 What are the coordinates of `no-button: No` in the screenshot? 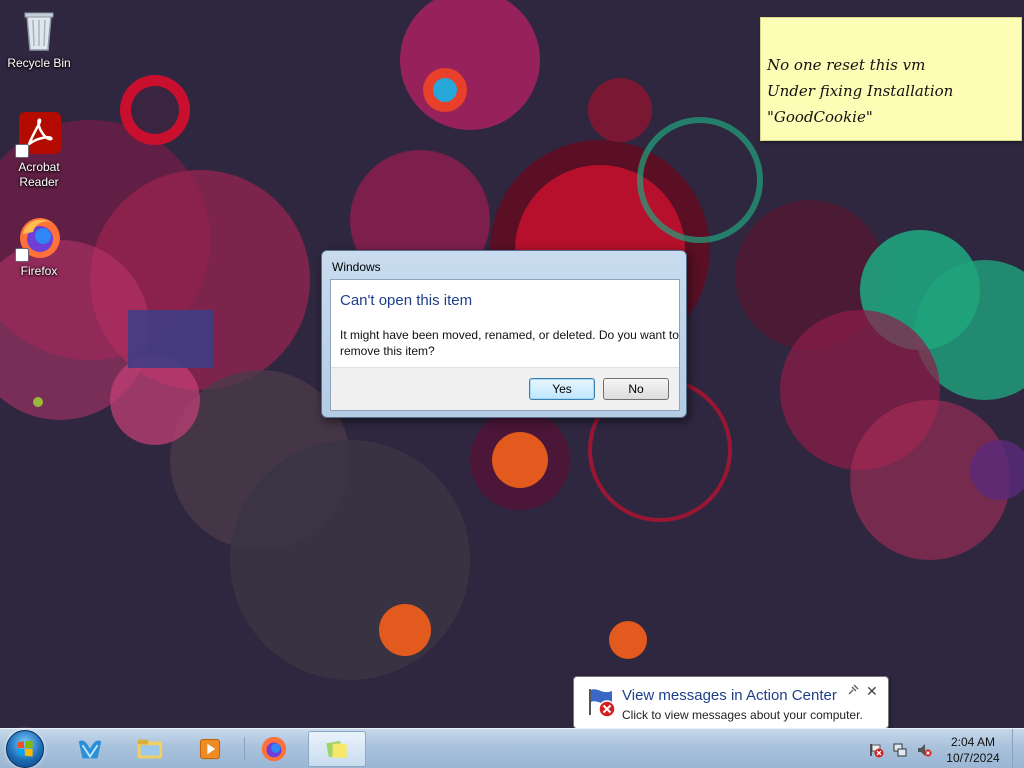 It's located at (636, 389).